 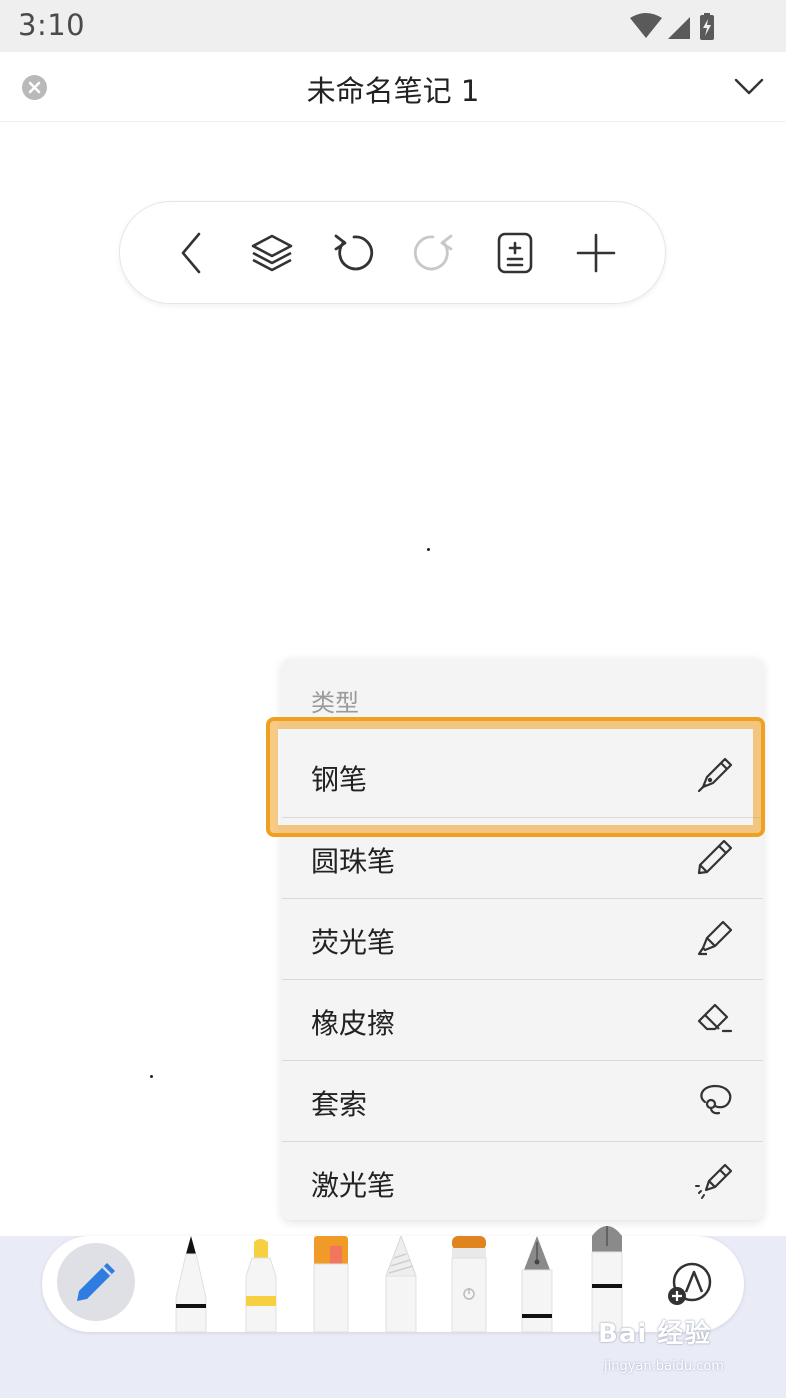 What do you see at coordinates (261, 1284) in the screenshot?
I see `highlighter-tool` at bounding box center [261, 1284].